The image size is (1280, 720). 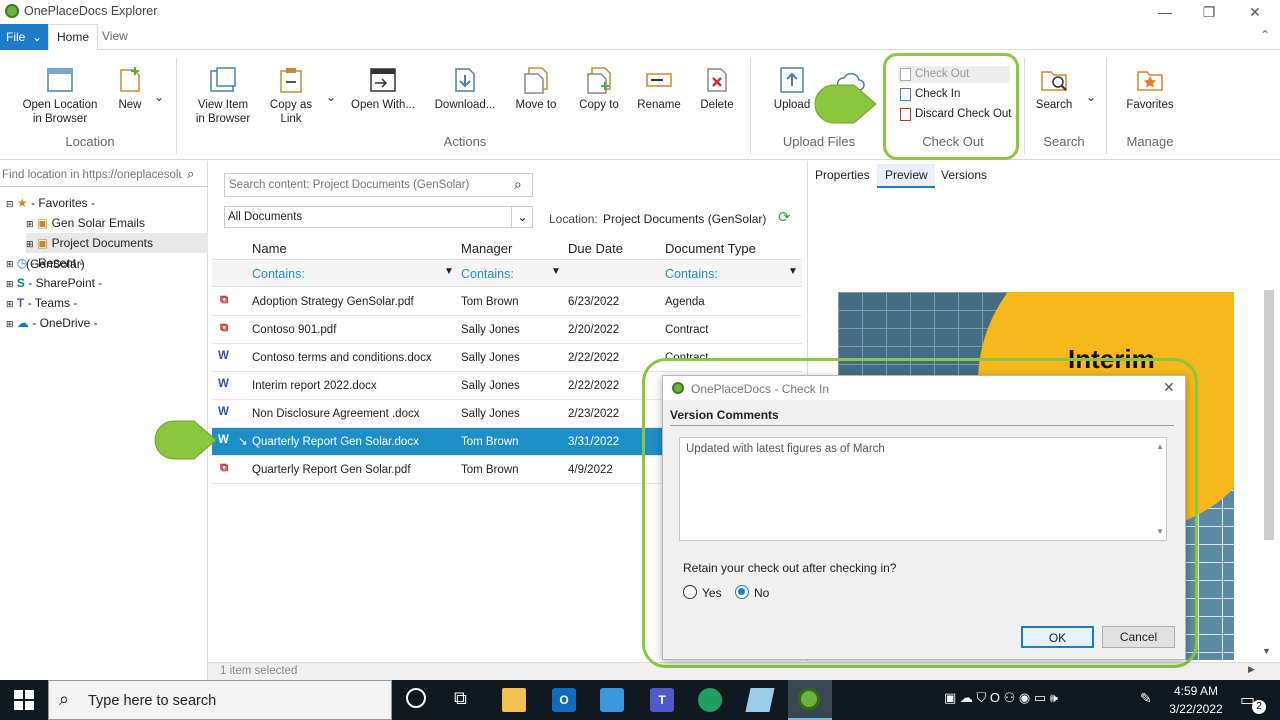 What do you see at coordinates (710, 700) in the screenshot?
I see `edge-icon` at bounding box center [710, 700].